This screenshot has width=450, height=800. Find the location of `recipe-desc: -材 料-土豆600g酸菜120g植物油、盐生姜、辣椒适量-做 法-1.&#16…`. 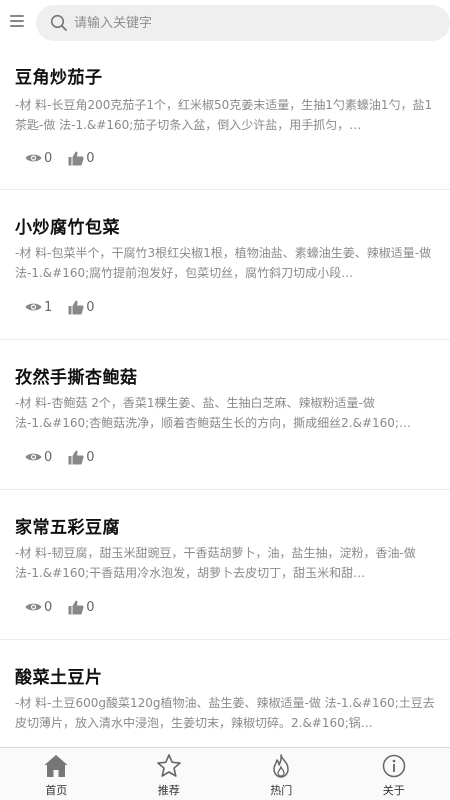

recipe-desc: -材 料-土豆600g酸菜120g植物油、盐生姜、辣椒适量-做 法-1.&#16… is located at coordinates (225, 713).